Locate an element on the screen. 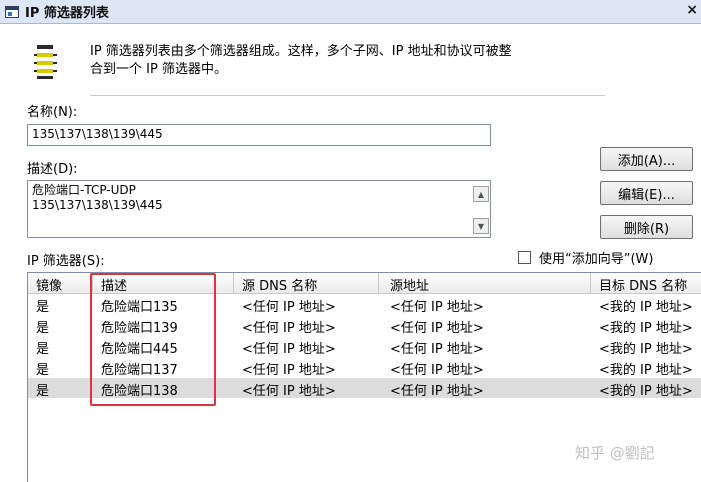 The image size is (701, 482). window-icon is located at coordinates (12, 11).